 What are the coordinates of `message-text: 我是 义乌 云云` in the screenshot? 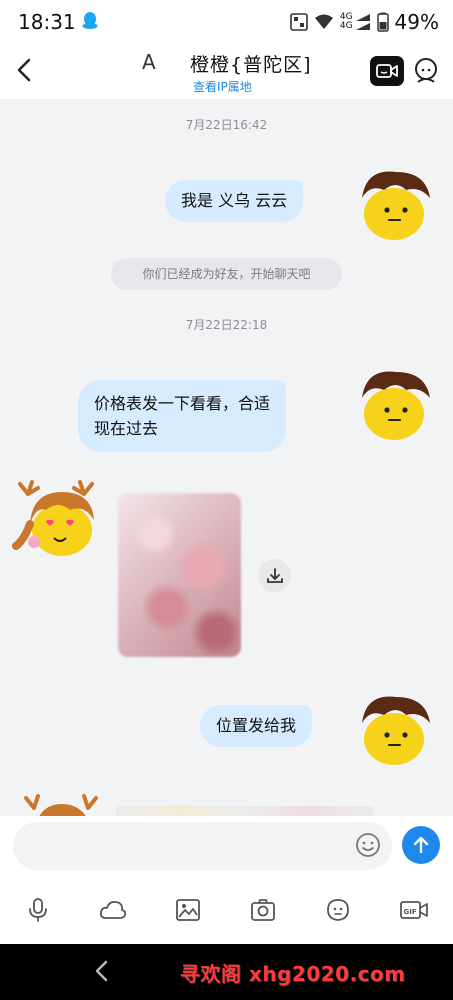 It's located at (234, 200).